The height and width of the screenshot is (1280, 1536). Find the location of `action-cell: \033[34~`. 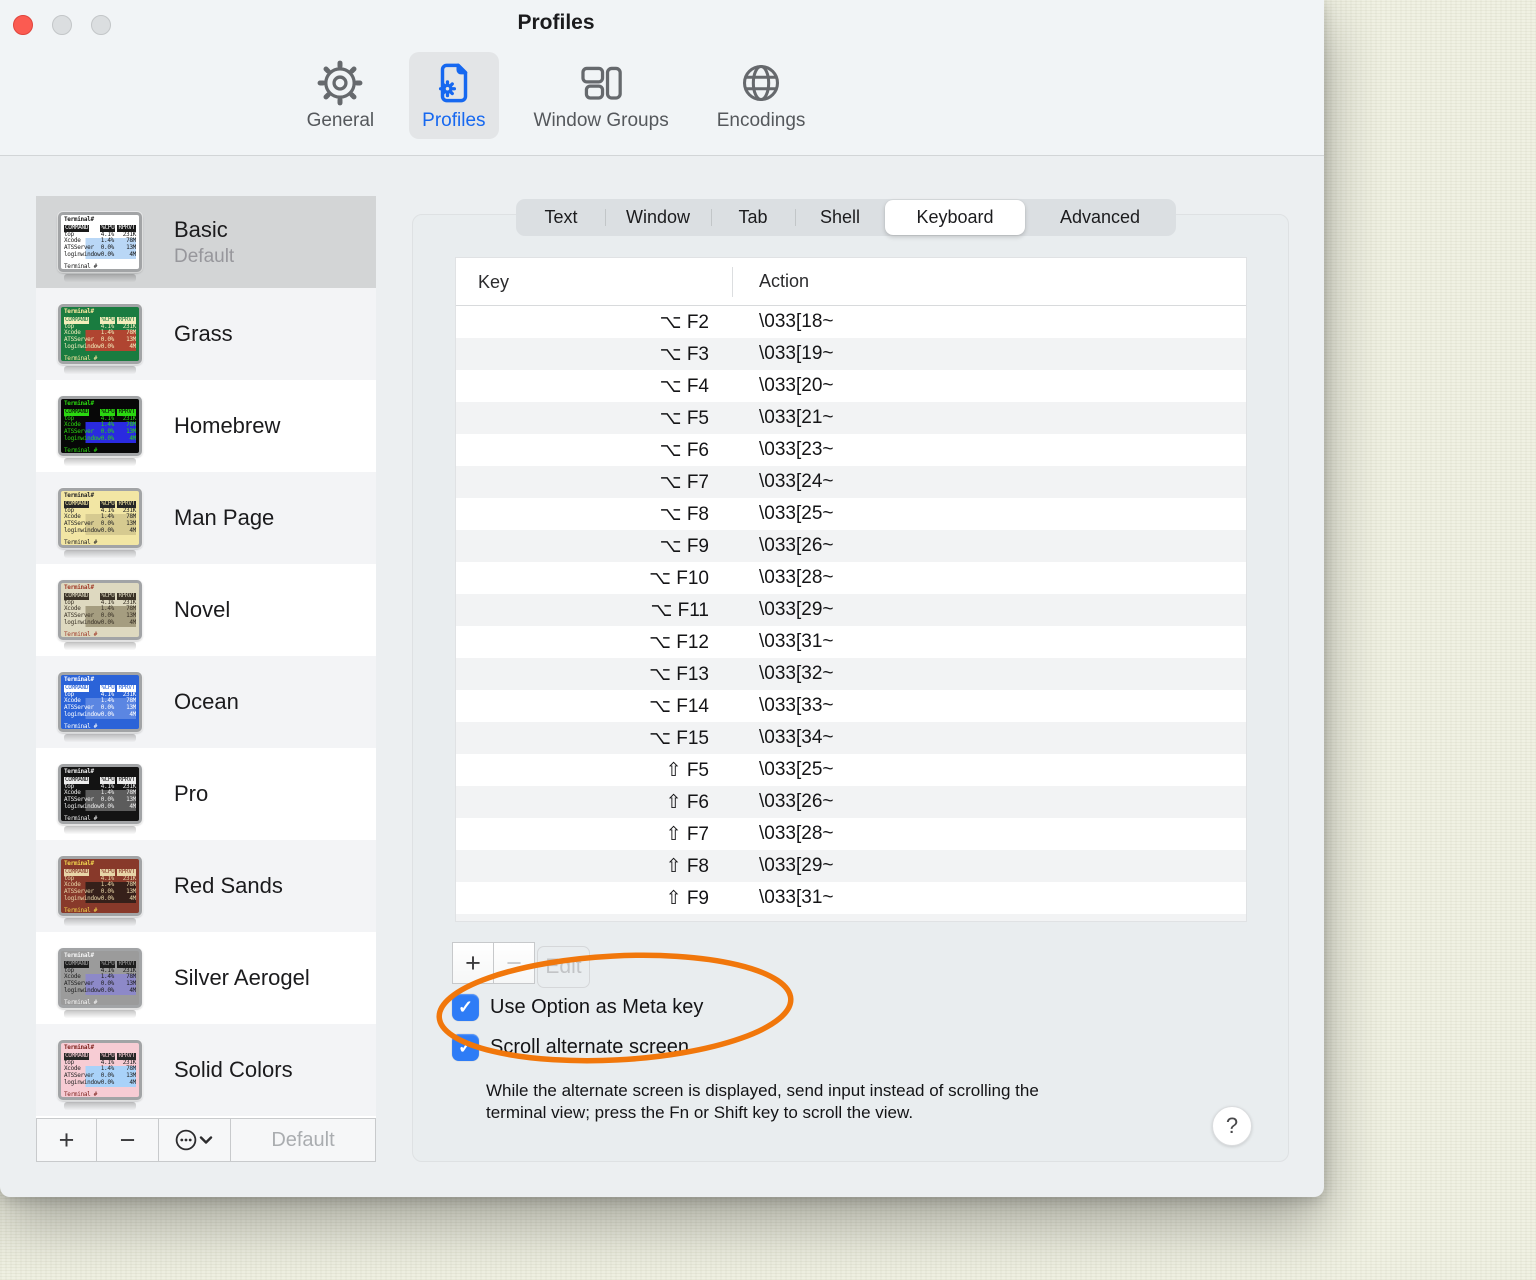

action-cell: \033[34~ is located at coordinates (796, 737).